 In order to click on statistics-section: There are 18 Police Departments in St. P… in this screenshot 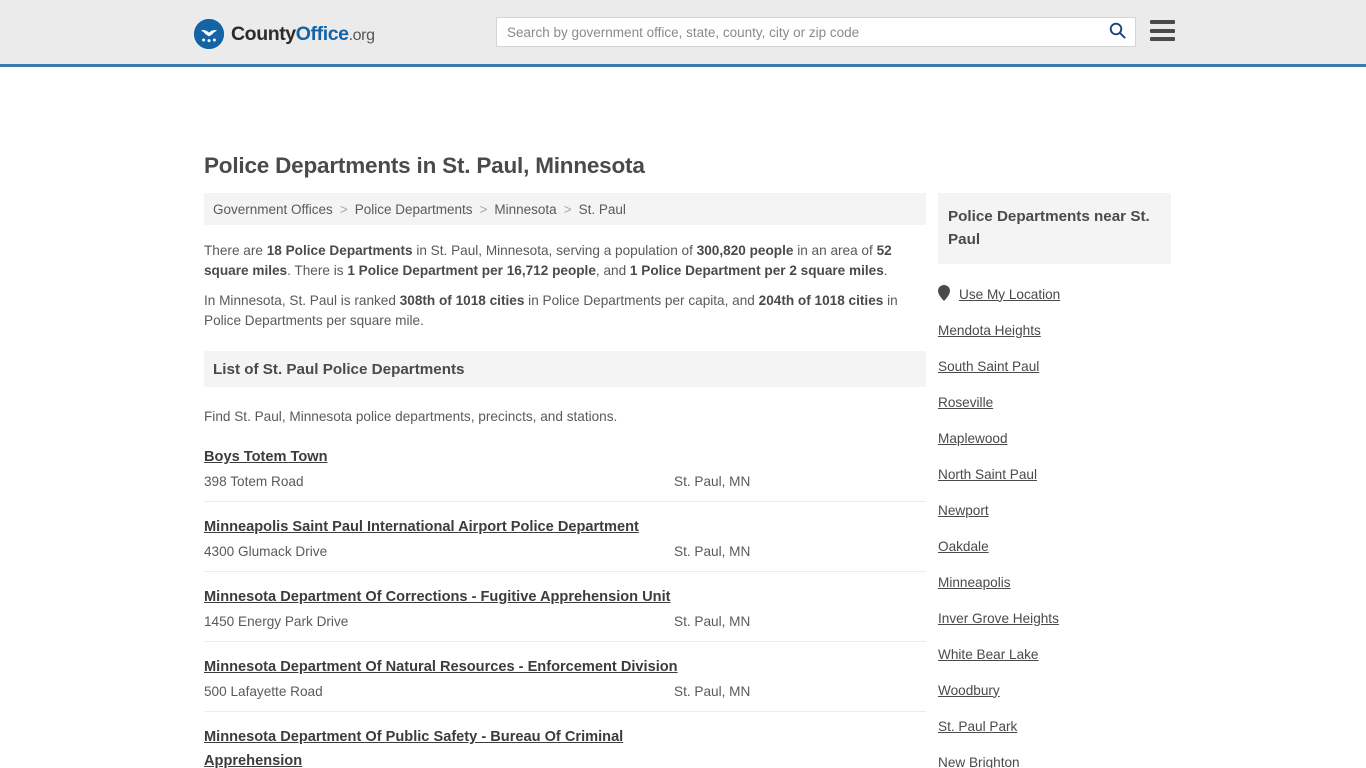, I will do `click(565, 278)`.